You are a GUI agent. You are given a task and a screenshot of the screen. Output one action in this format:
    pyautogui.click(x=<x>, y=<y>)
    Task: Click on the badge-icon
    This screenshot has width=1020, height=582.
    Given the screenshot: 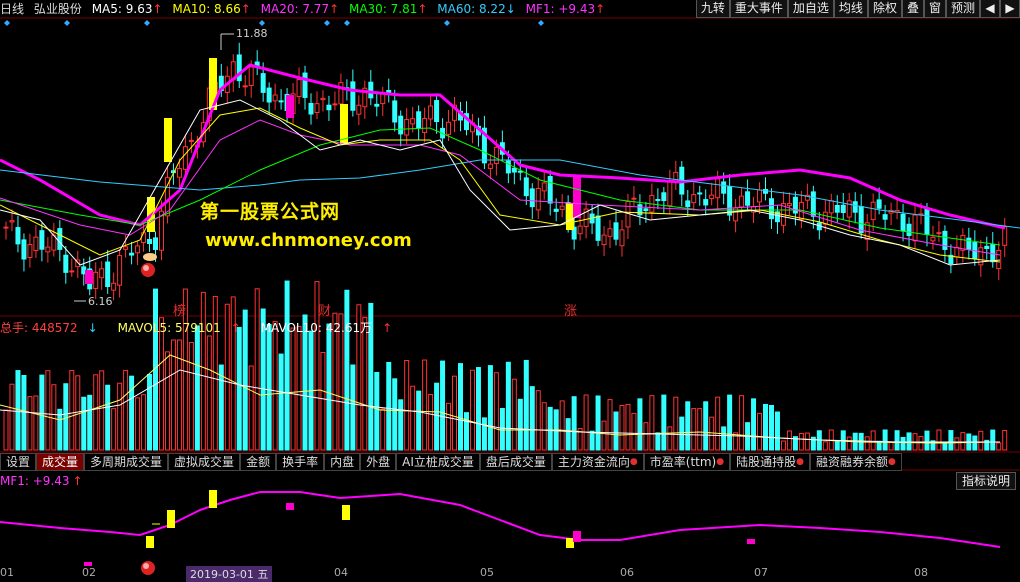 What is the action you would take?
    pyautogui.click(x=146, y=268)
    